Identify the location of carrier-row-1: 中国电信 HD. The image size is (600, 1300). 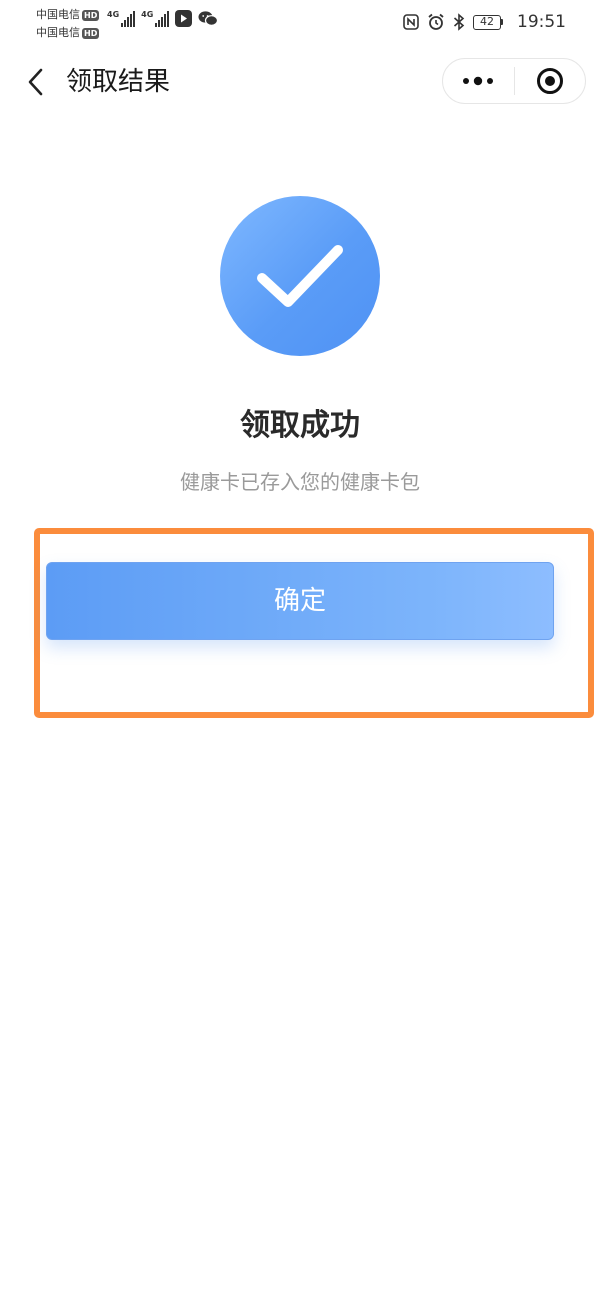
(68, 15).